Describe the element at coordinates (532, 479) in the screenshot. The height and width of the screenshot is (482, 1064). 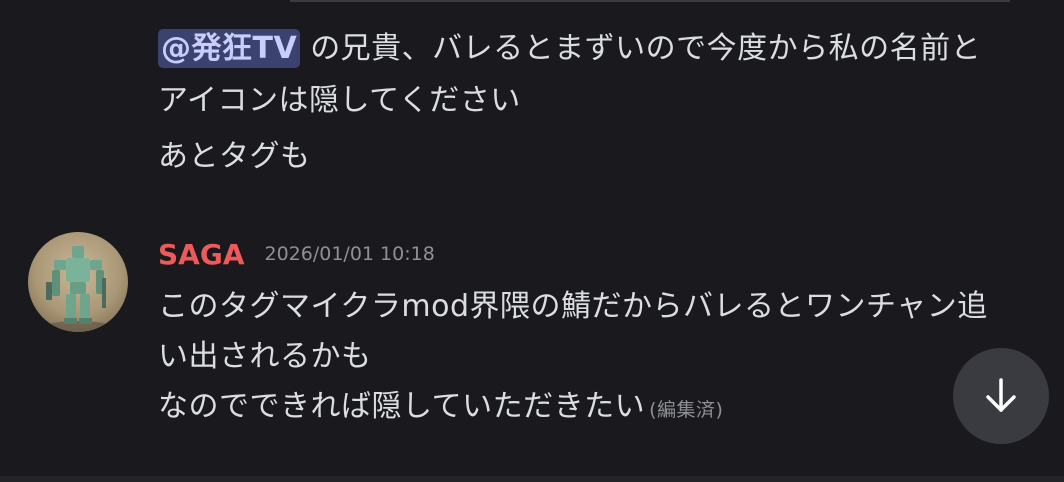
I see `divider-bottom` at that location.